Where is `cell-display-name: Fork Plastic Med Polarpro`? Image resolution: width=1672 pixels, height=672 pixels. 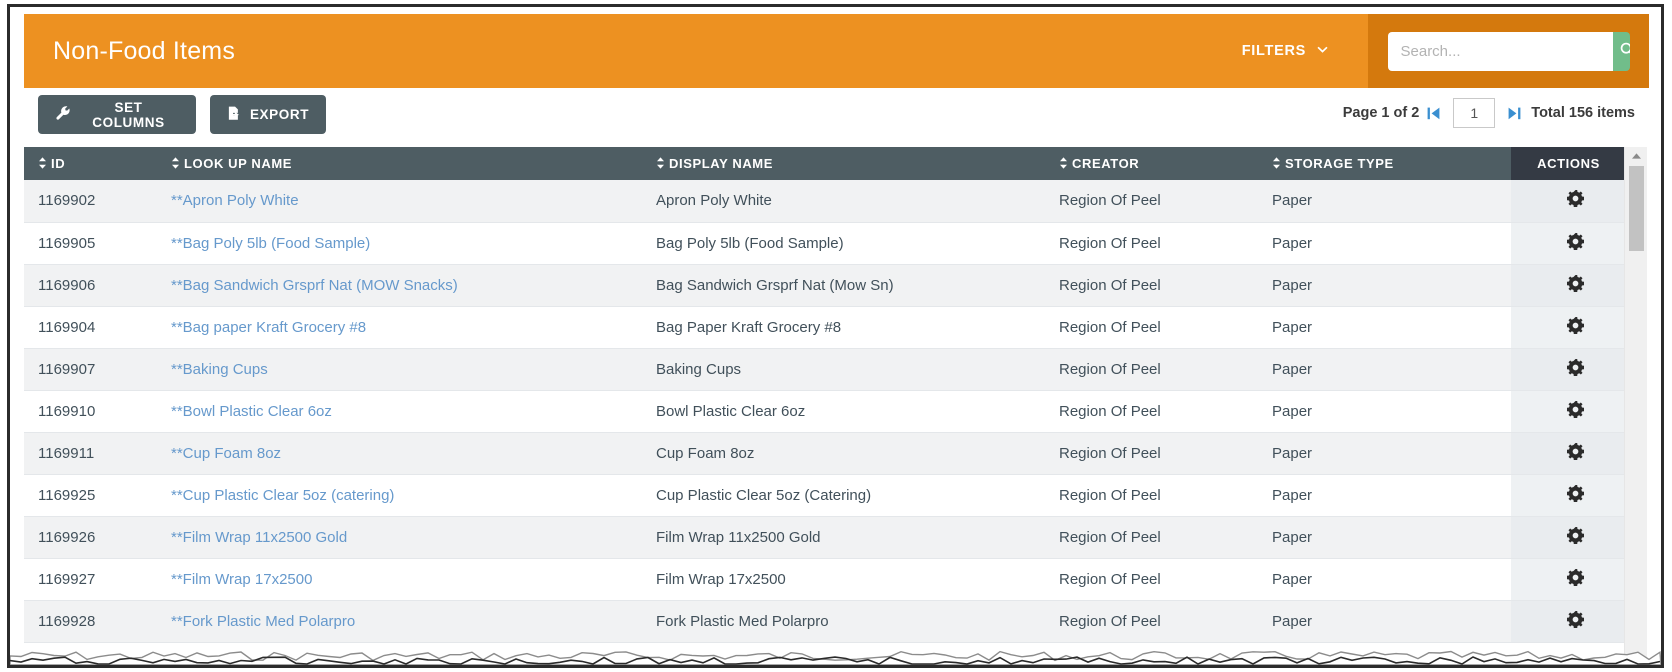
cell-display-name: Fork Plastic Med Polarpro is located at coordinates (843, 621).